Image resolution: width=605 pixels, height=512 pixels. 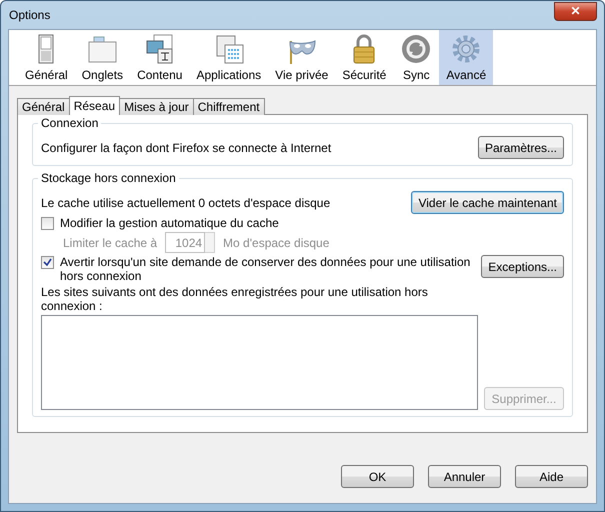 What do you see at coordinates (235, 299) in the screenshot?
I see `sites-label: Les sites suivants ont des données enregistrées pour une utilisation hors connexion :` at bounding box center [235, 299].